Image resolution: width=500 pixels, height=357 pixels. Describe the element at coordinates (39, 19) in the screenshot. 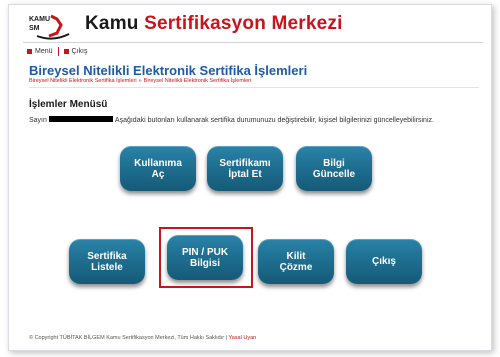

I see `logo-text: KAMU` at that location.